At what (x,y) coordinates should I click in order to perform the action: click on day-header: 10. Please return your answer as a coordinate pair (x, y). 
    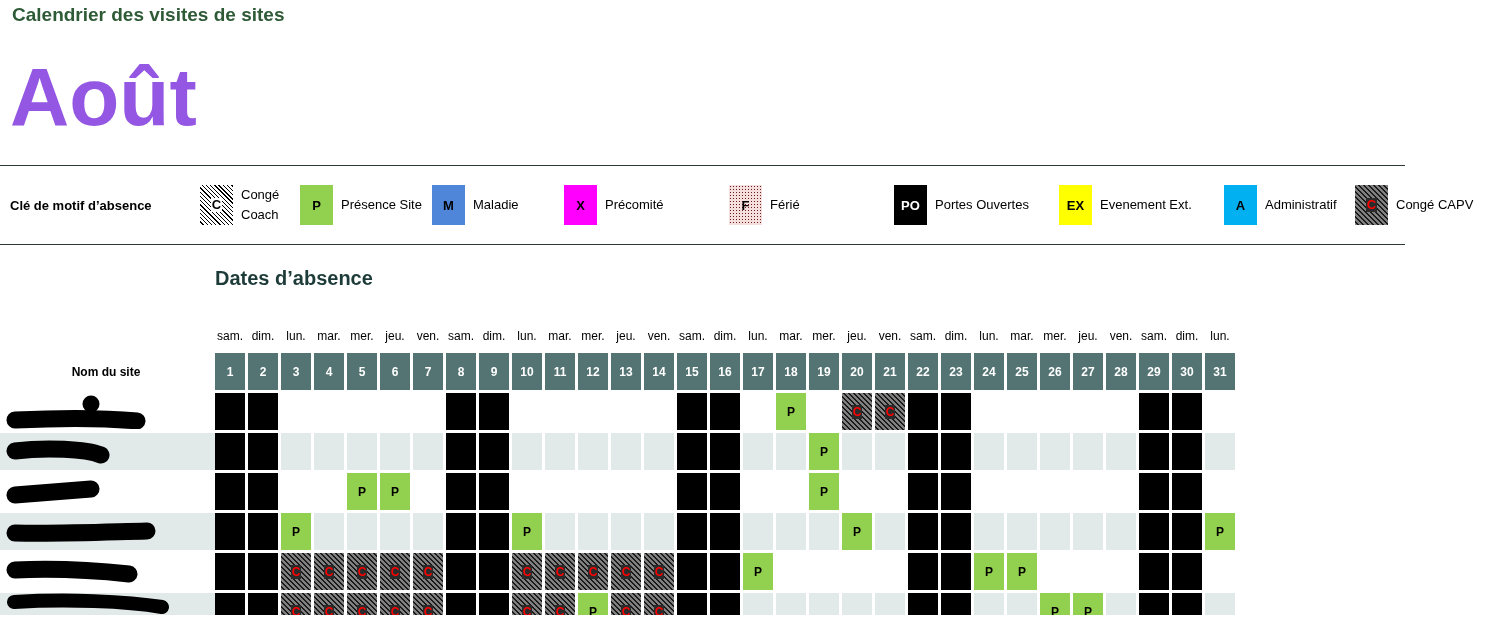
    Looking at the image, I should click on (527, 371).